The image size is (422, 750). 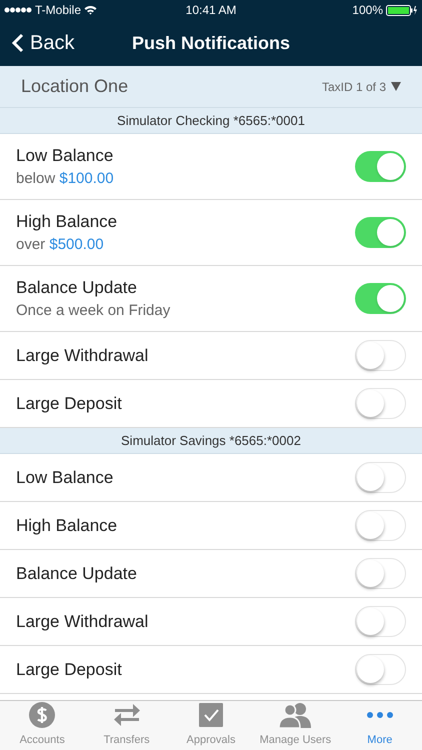 I want to click on triangle-down-icon, so click(x=396, y=86).